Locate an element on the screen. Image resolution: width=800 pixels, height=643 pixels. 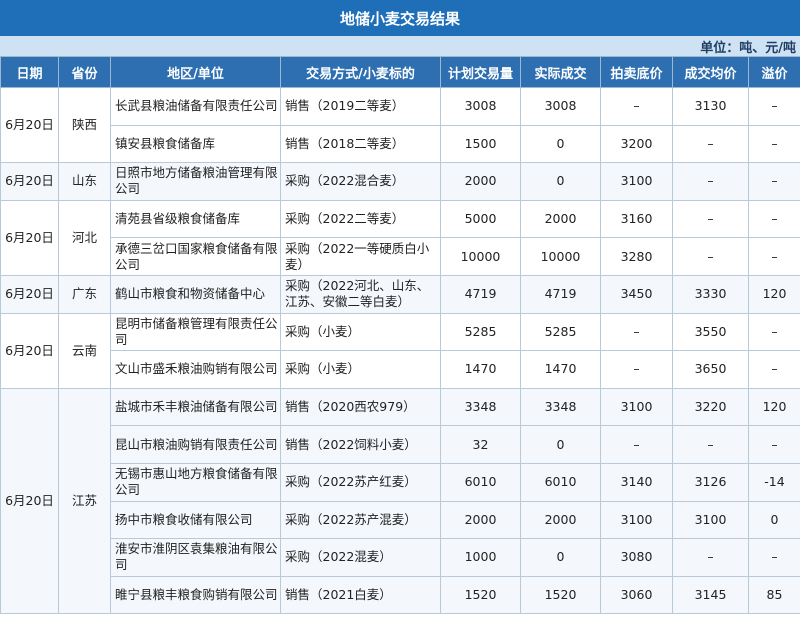
cell-actual: 1470 is located at coordinates (560, 369).